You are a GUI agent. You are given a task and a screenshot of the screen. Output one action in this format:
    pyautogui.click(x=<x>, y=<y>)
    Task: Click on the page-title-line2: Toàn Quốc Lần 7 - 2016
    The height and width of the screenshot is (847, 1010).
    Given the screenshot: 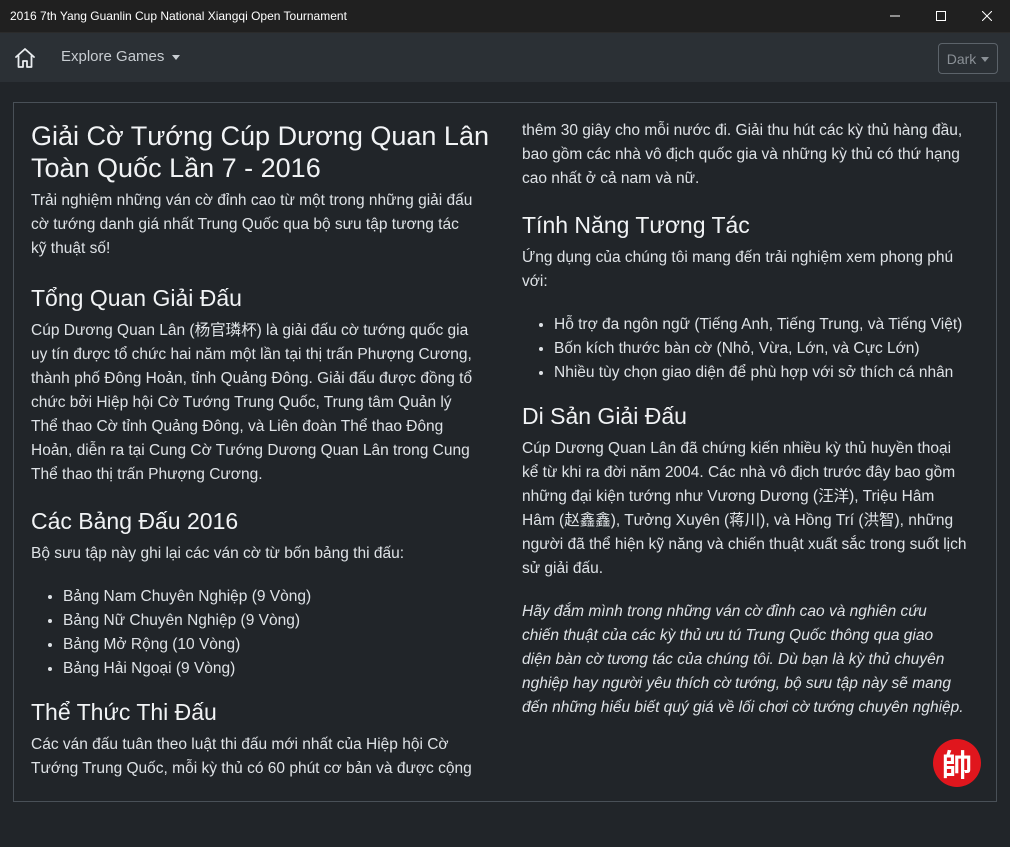 What is the action you would take?
    pyautogui.click(x=176, y=168)
    